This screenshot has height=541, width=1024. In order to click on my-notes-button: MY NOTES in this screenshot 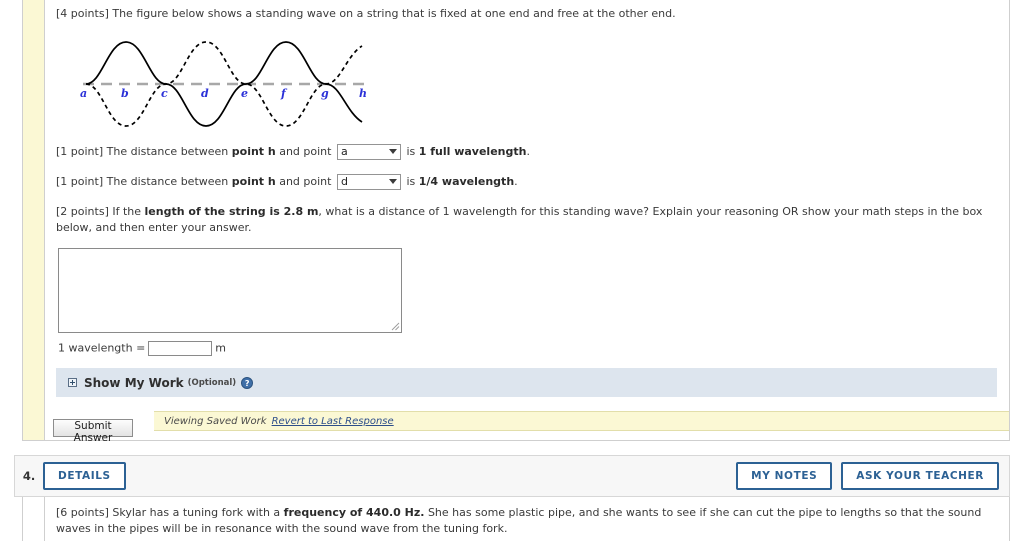, I will do `click(784, 476)`.